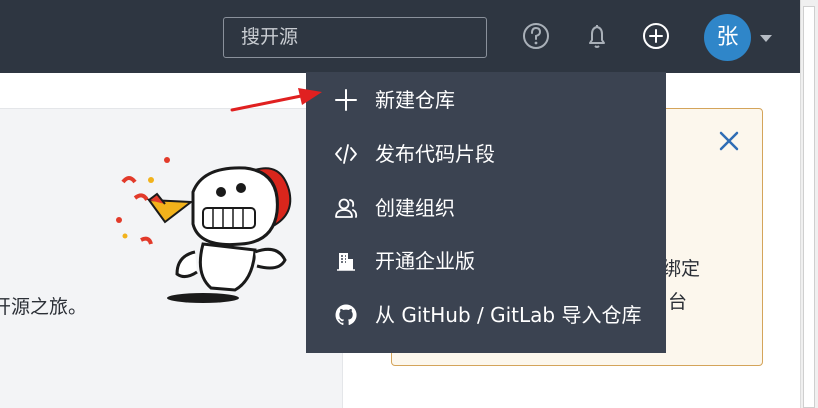 The image size is (818, 408). I want to click on code-icon, so click(346, 154).